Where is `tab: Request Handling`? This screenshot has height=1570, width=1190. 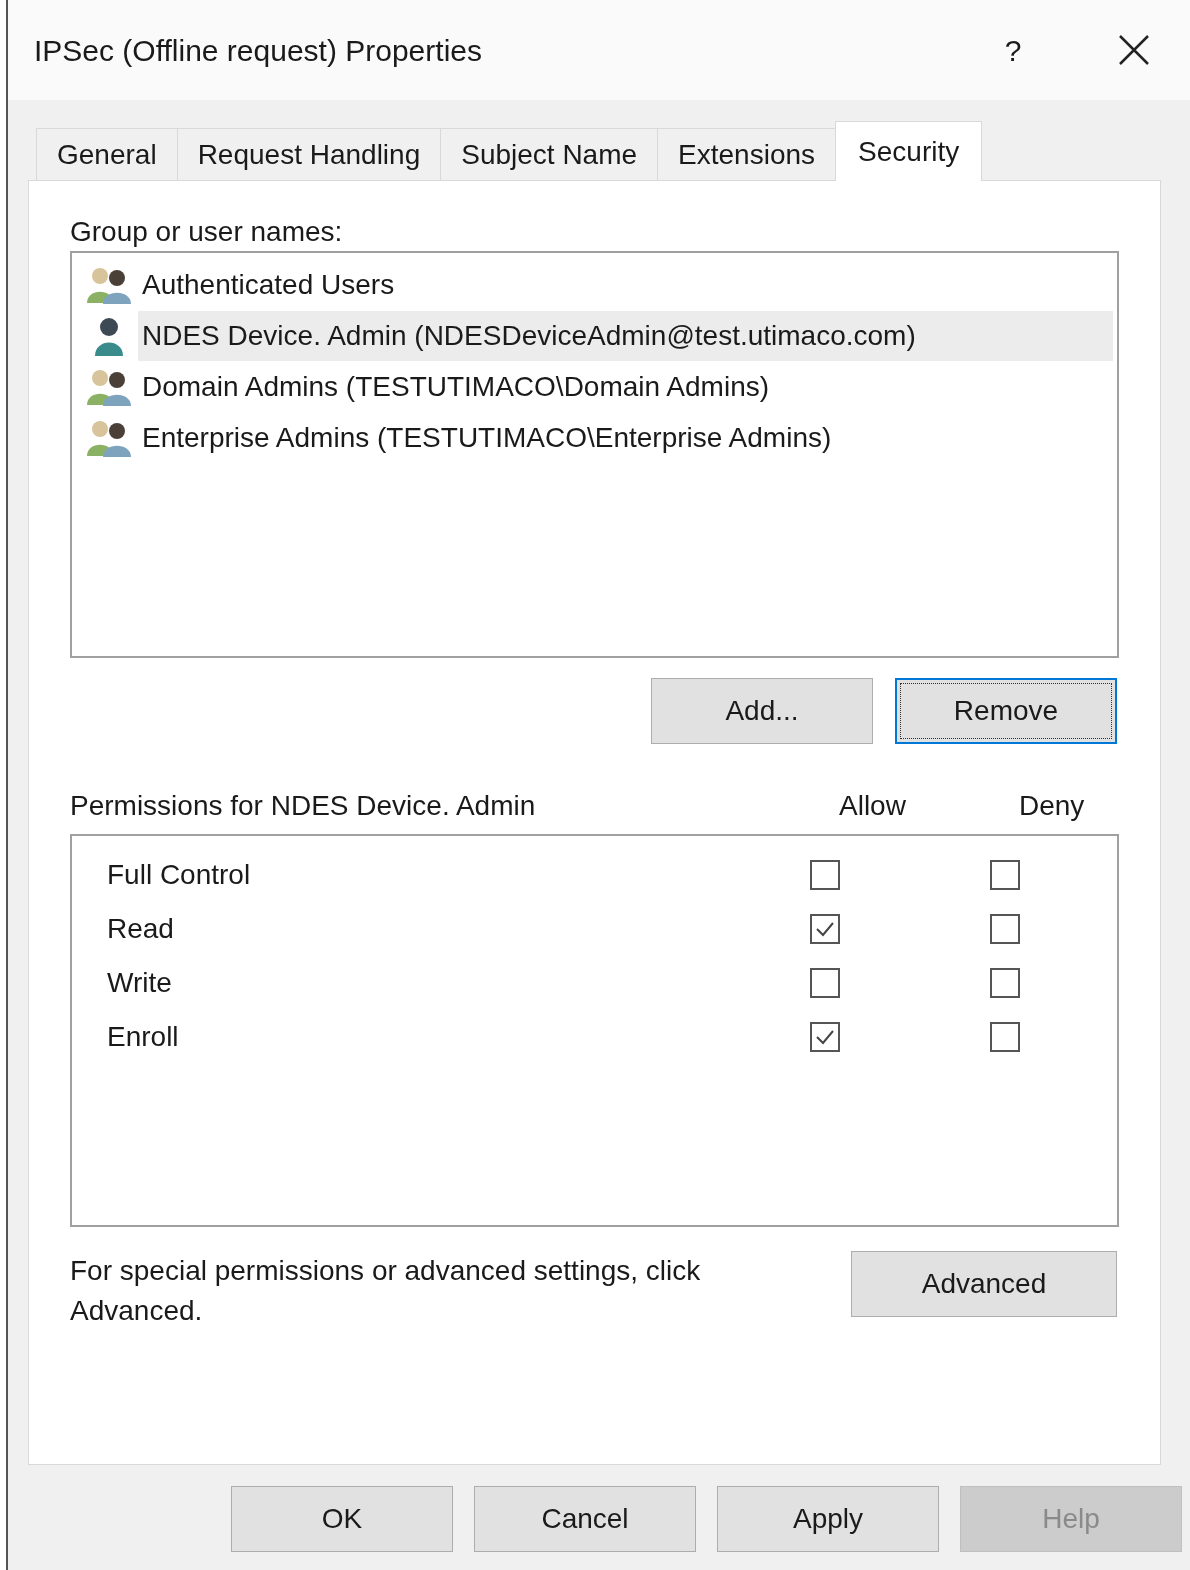 tab: Request Handling is located at coordinates (308, 154).